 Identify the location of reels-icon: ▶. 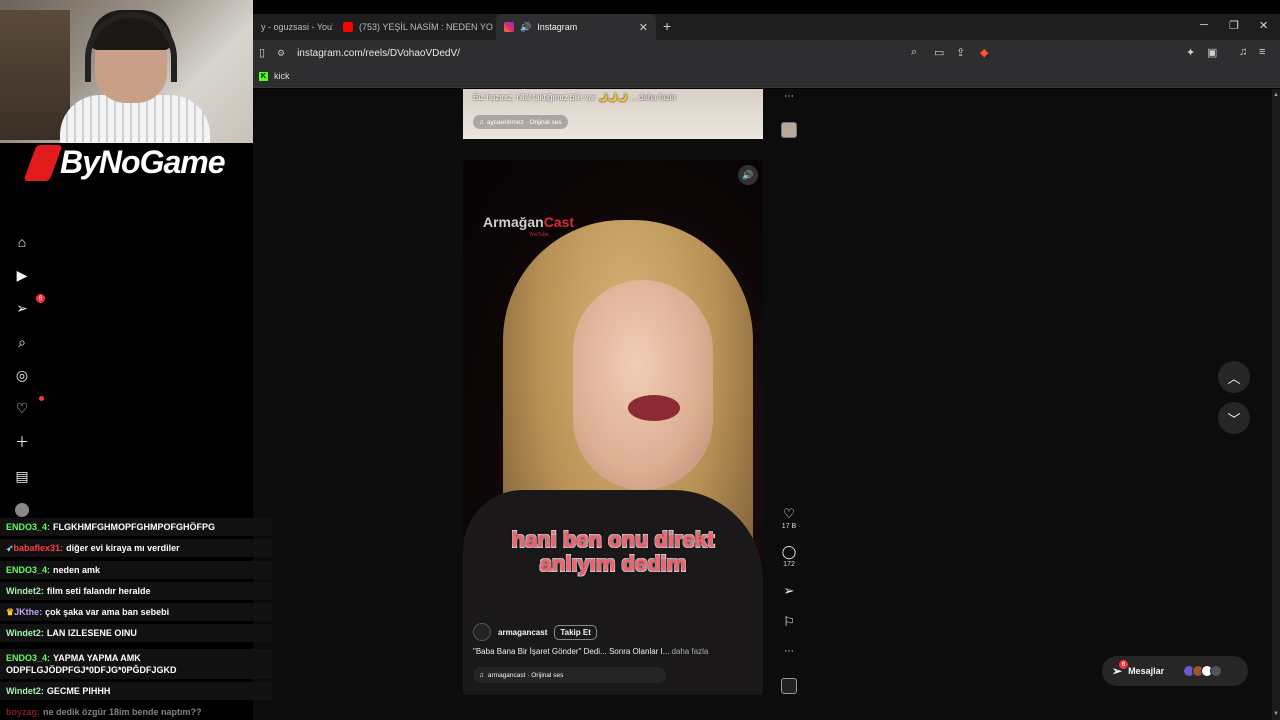
(22, 275).